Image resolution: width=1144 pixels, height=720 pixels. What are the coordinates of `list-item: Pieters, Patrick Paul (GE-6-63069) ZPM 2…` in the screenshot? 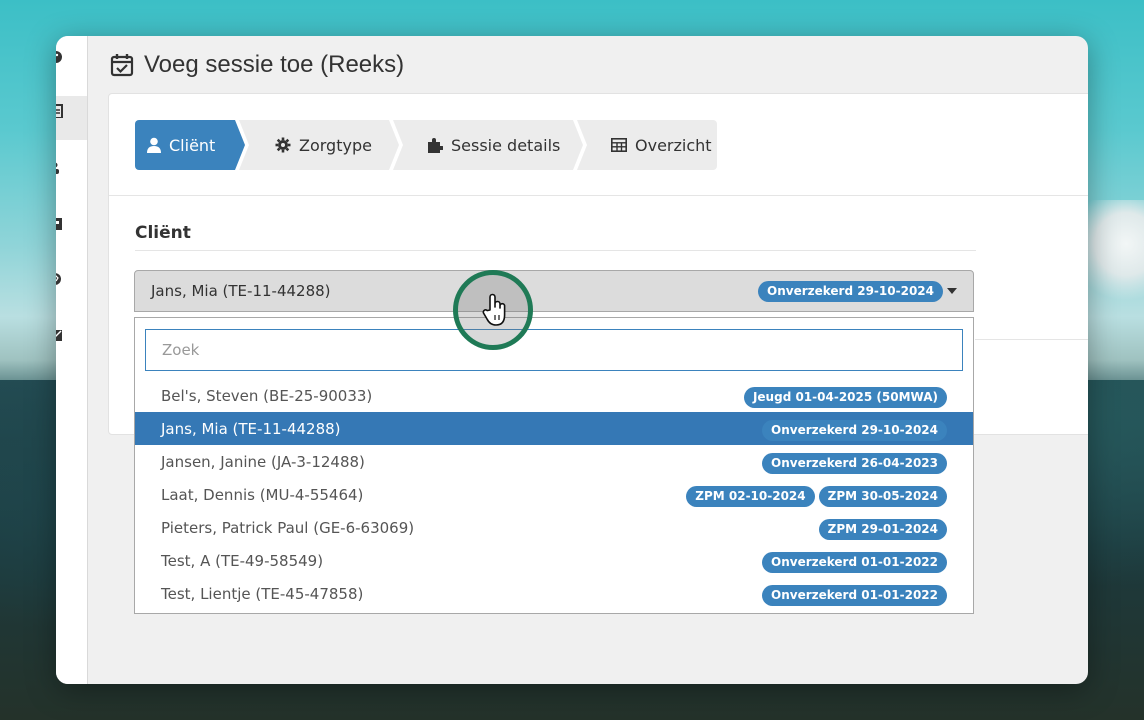 It's located at (554, 527).